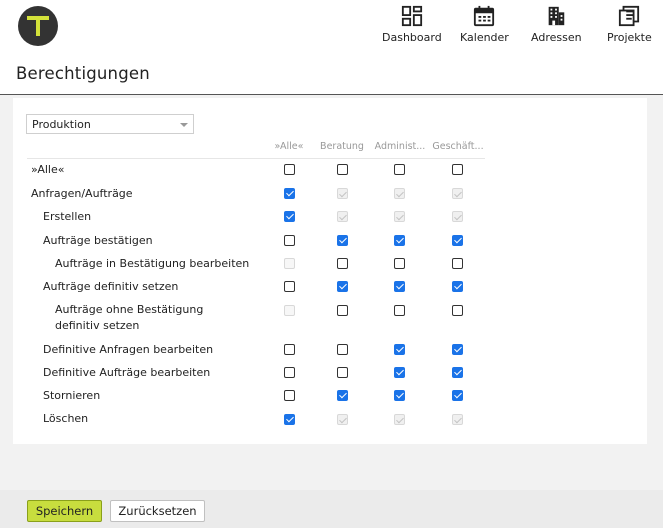  What do you see at coordinates (556, 16) in the screenshot?
I see `building-icon` at bounding box center [556, 16].